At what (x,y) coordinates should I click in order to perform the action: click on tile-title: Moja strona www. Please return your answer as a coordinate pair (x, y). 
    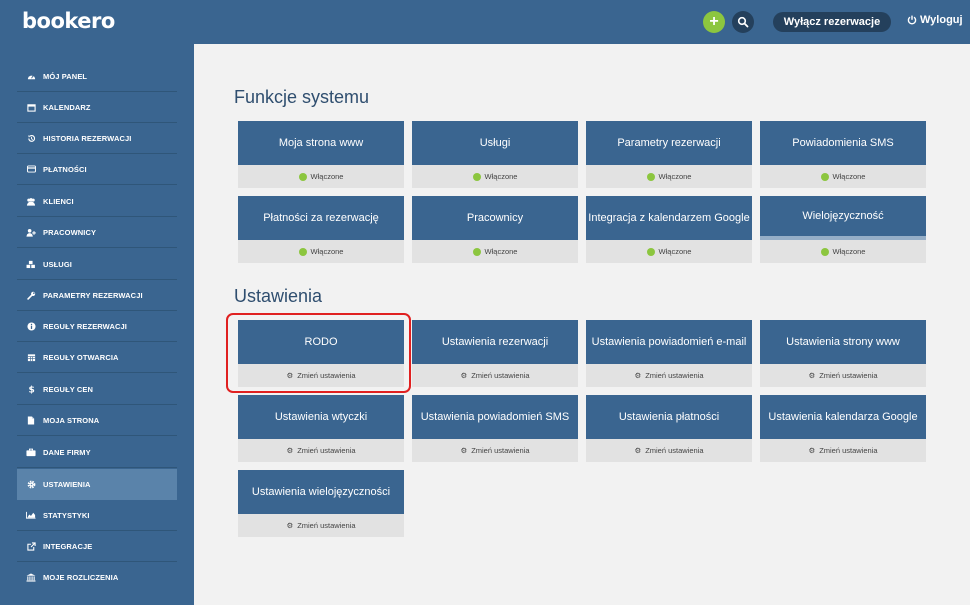
    Looking at the image, I should click on (321, 143).